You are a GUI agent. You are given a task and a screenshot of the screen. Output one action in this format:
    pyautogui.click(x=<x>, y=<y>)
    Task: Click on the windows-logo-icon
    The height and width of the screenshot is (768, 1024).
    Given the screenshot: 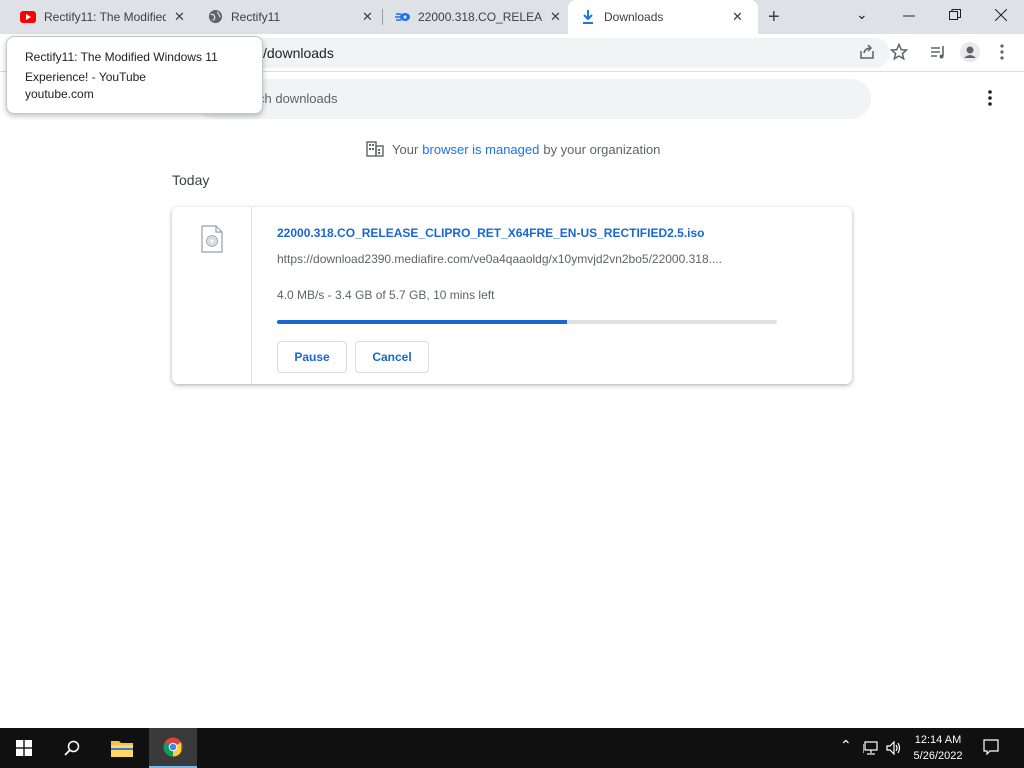 What is the action you would take?
    pyautogui.click(x=24, y=748)
    